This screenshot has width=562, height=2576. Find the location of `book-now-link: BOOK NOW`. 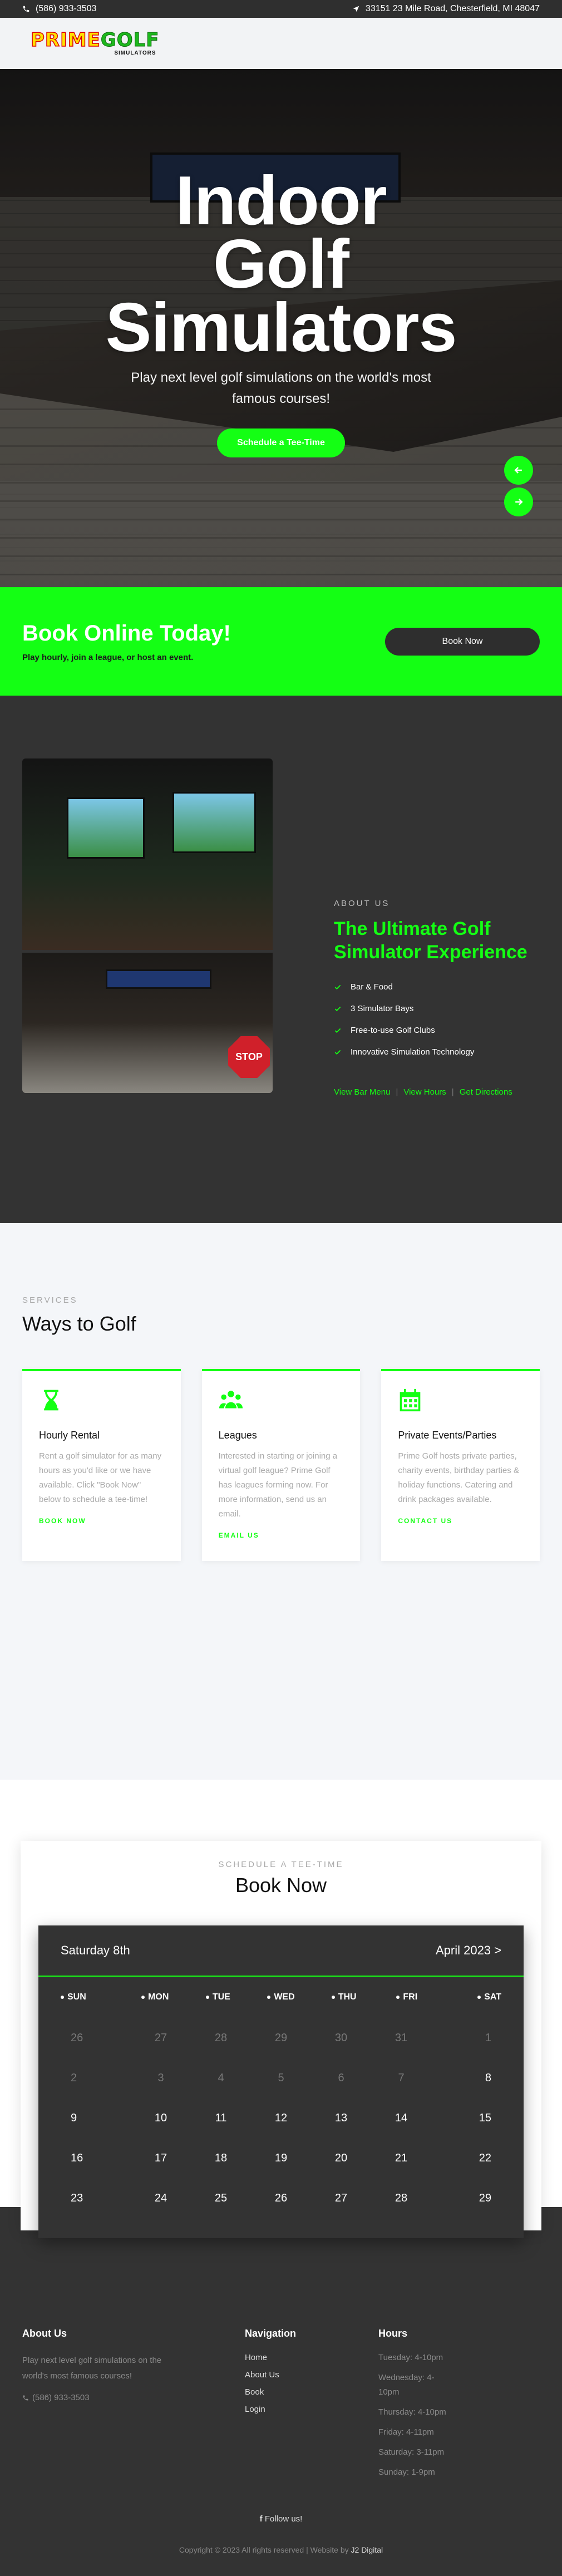

book-now-link: BOOK NOW is located at coordinates (102, 1521).